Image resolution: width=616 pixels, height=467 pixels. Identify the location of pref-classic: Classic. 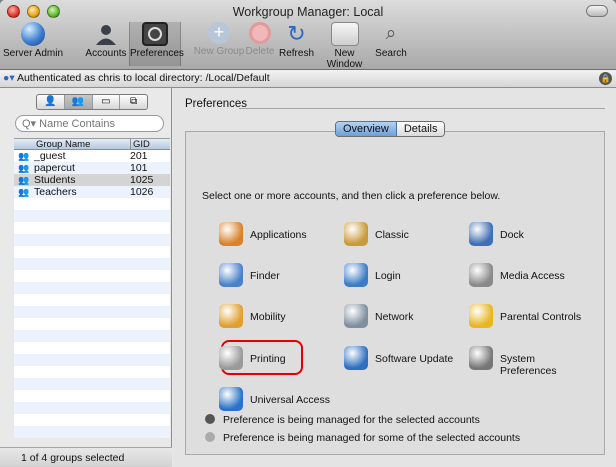
(406, 235).